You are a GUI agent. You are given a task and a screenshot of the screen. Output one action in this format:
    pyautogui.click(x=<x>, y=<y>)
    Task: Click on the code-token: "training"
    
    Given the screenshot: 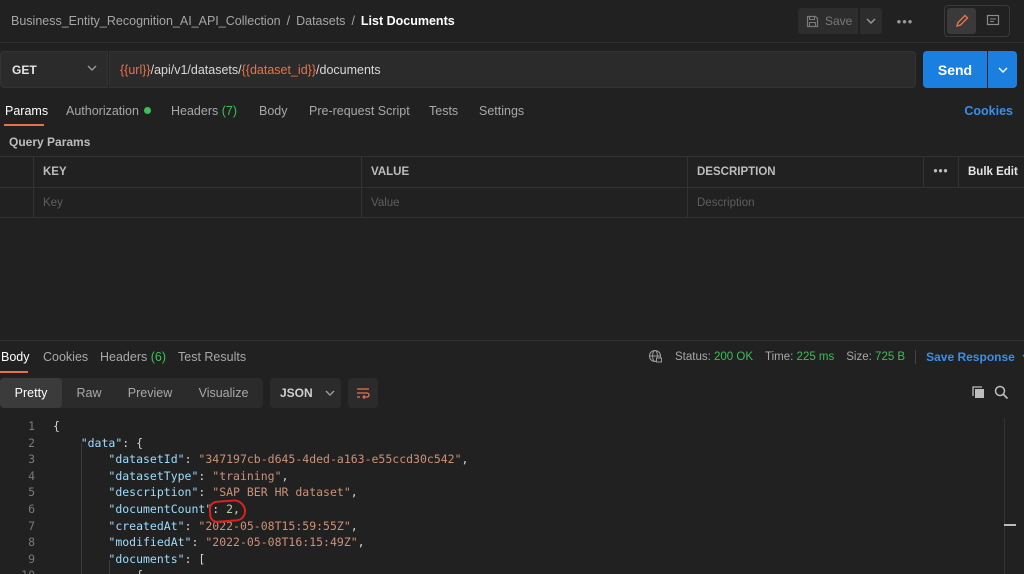 What is the action you would take?
    pyautogui.click(x=247, y=475)
    